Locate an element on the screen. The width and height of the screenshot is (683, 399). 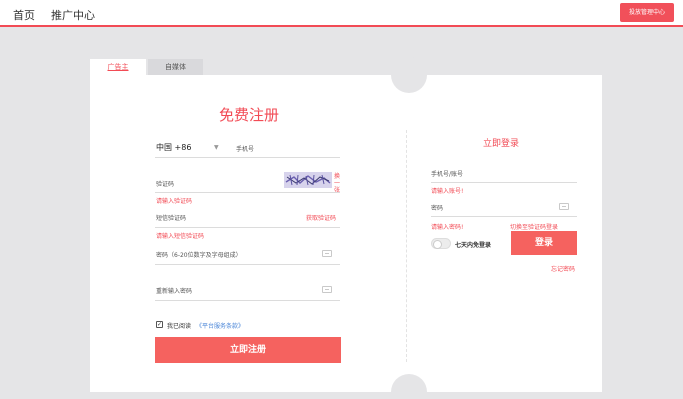
captcha-error: 请输入验证码 is located at coordinates (174, 201).